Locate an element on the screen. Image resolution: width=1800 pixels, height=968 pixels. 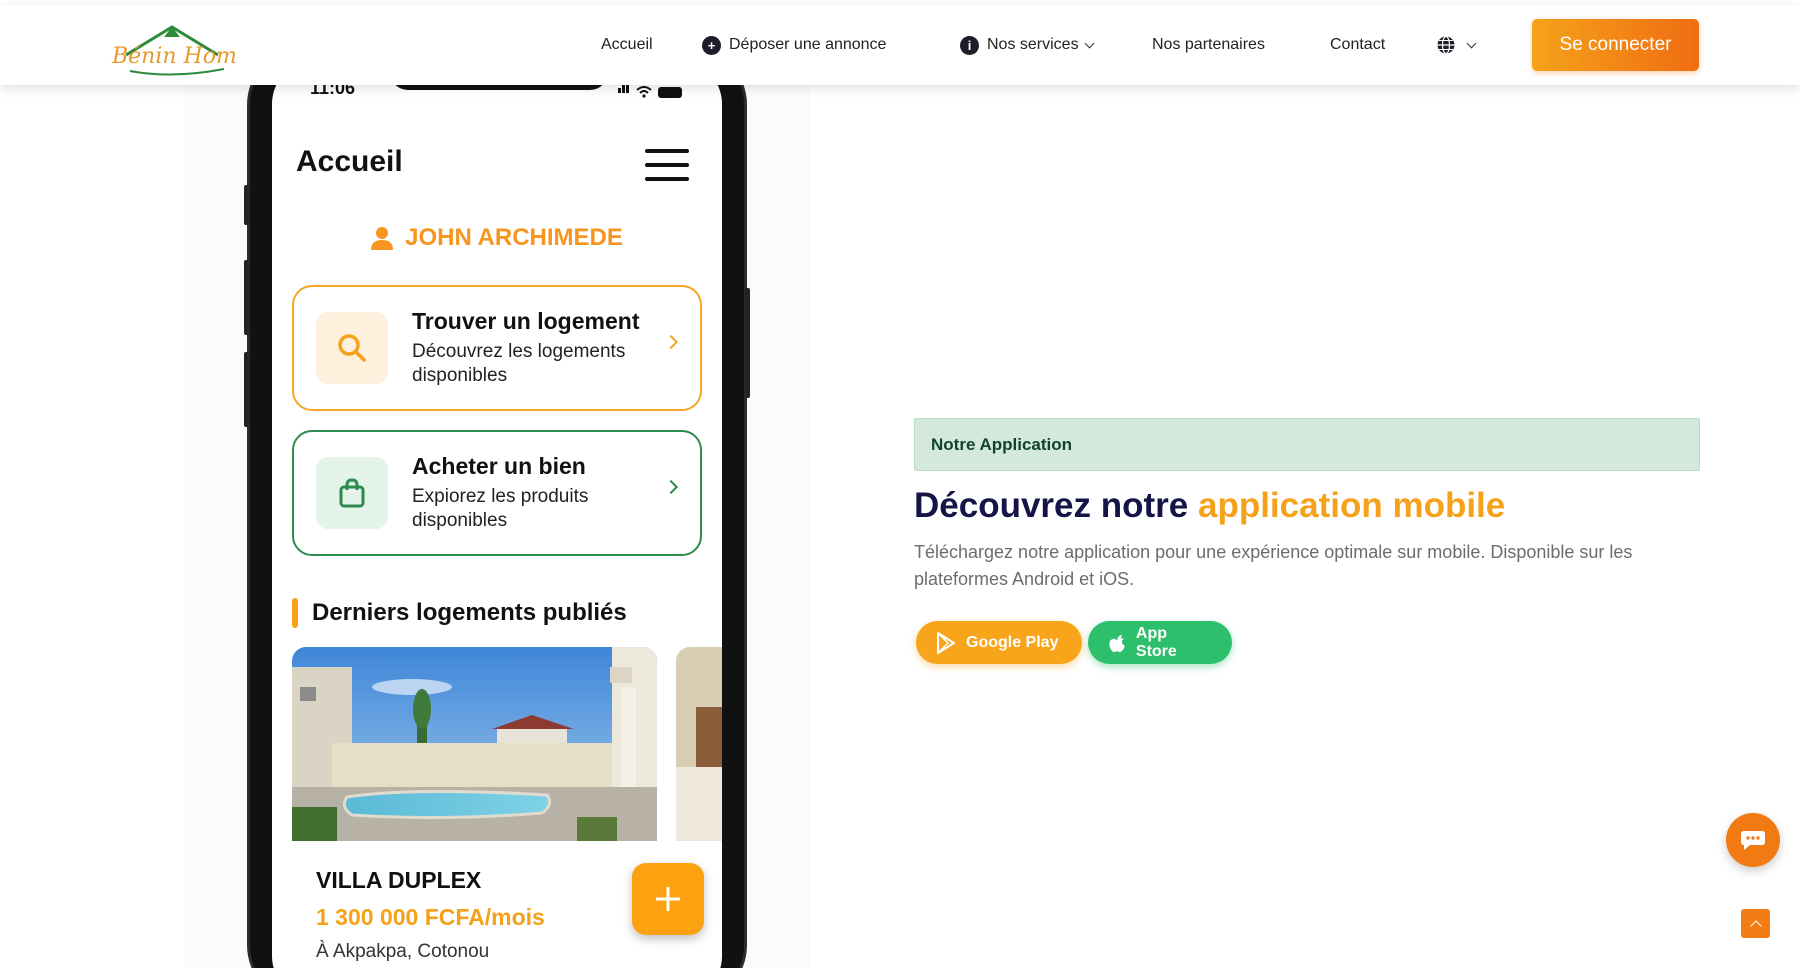
section-headline: Découvrez notre application mobile is located at coordinates (1209, 506).